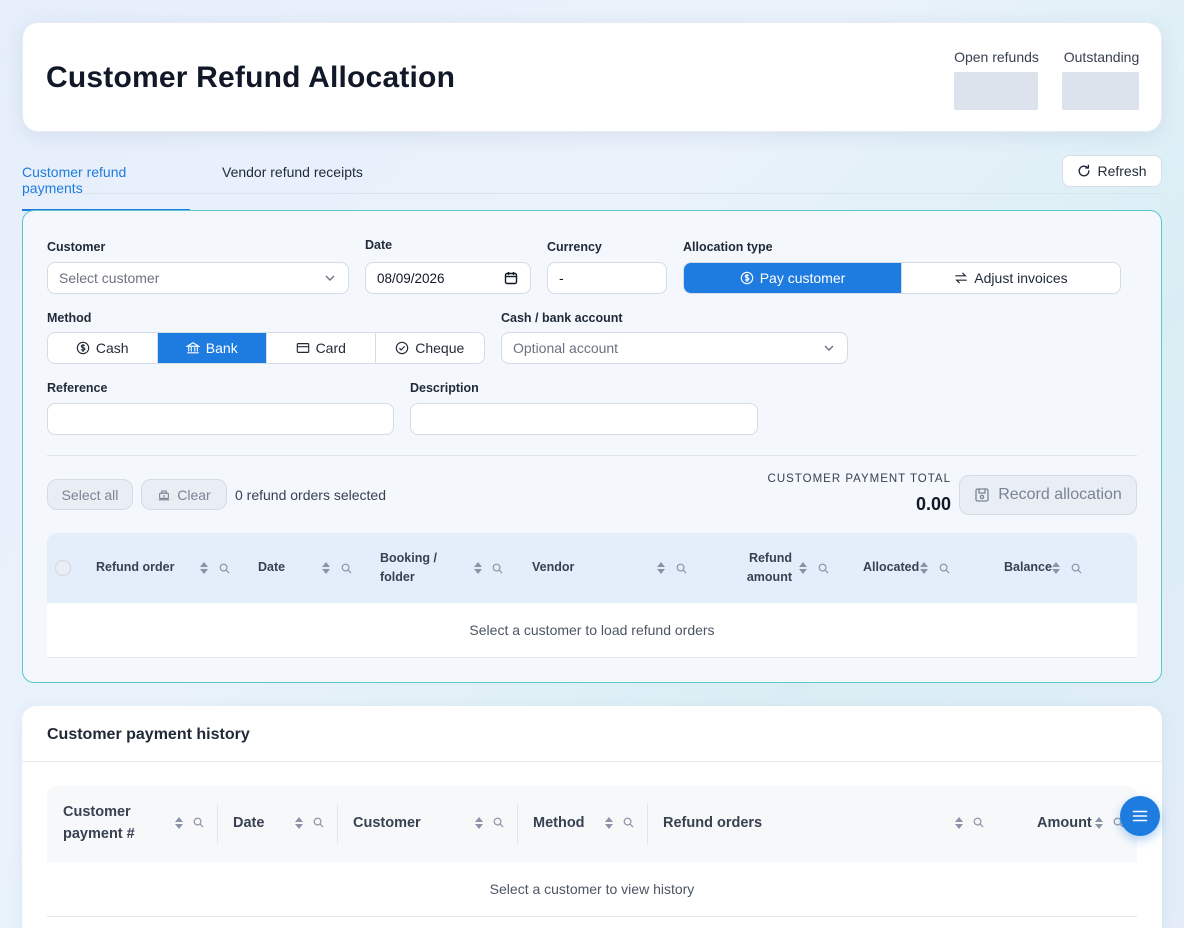 Image resolution: width=1184 pixels, height=928 pixels. Describe the element at coordinates (793, 278) in the screenshot. I see `allocation-pay-customer: Pay customer` at that location.